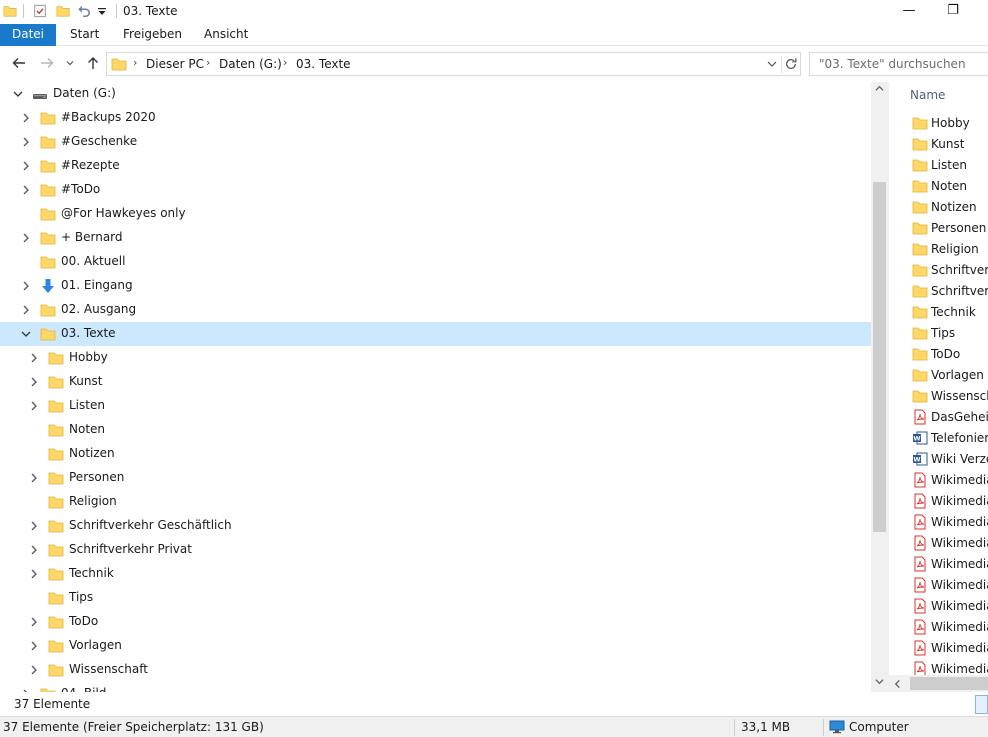 This screenshot has width=988, height=737. What do you see at coordinates (938, 207) in the screenshot?
I see `list-item: Notizen` at bounding box center [938, 207].